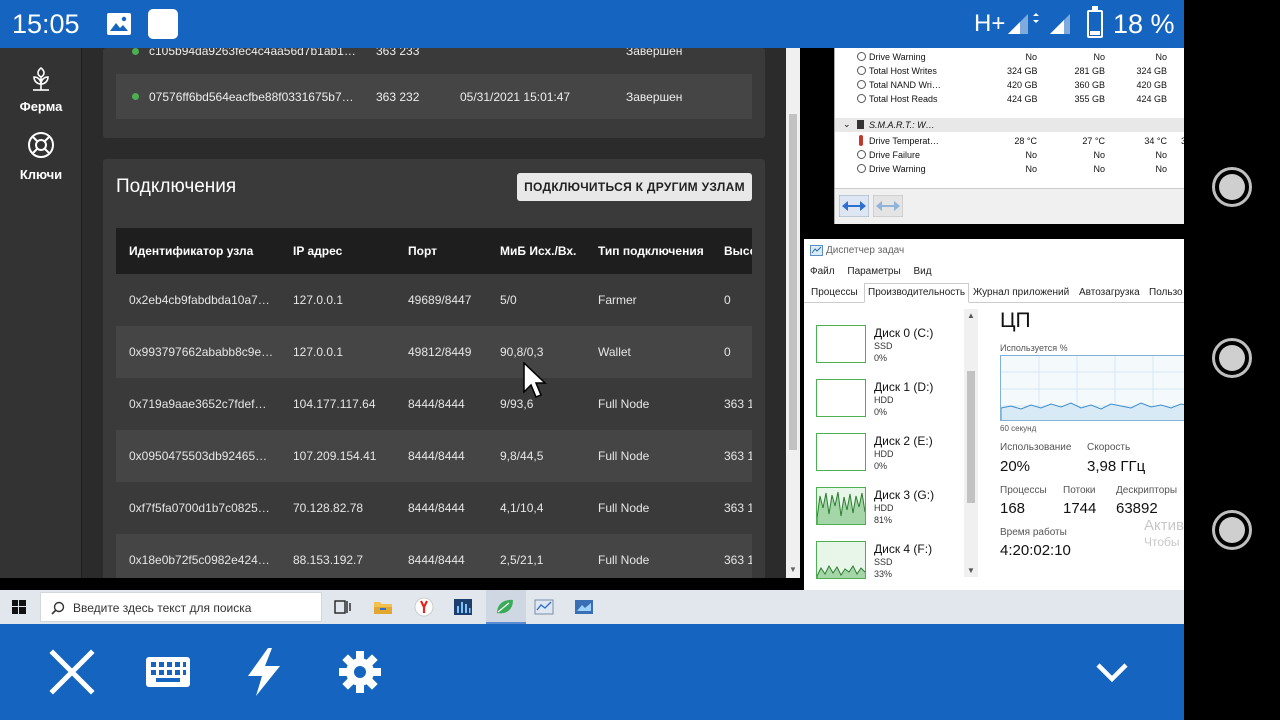  What do you see at coordinates (191, 251) in the screenshot?
I see `column-header: Идентификатор узла` at bounding box center [191, 251].